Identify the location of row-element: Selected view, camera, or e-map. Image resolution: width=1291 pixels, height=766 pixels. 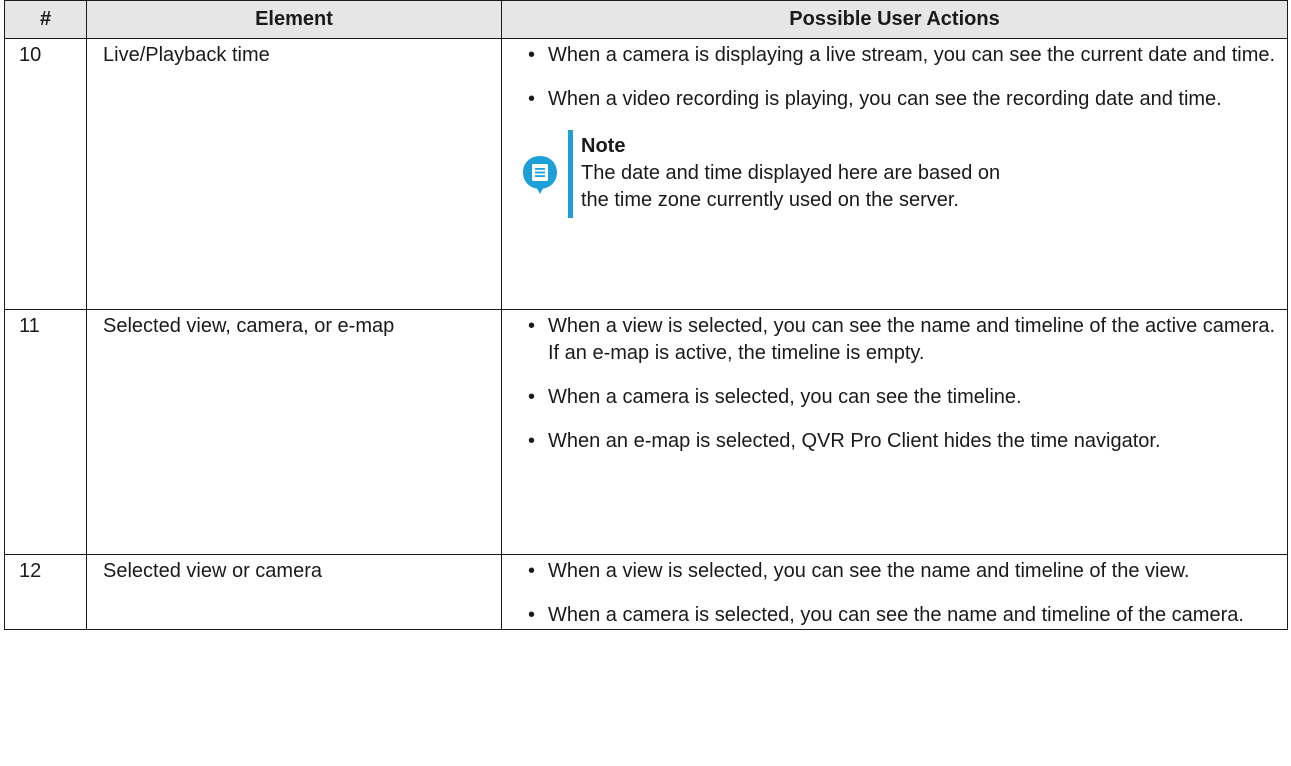
(294, 432).